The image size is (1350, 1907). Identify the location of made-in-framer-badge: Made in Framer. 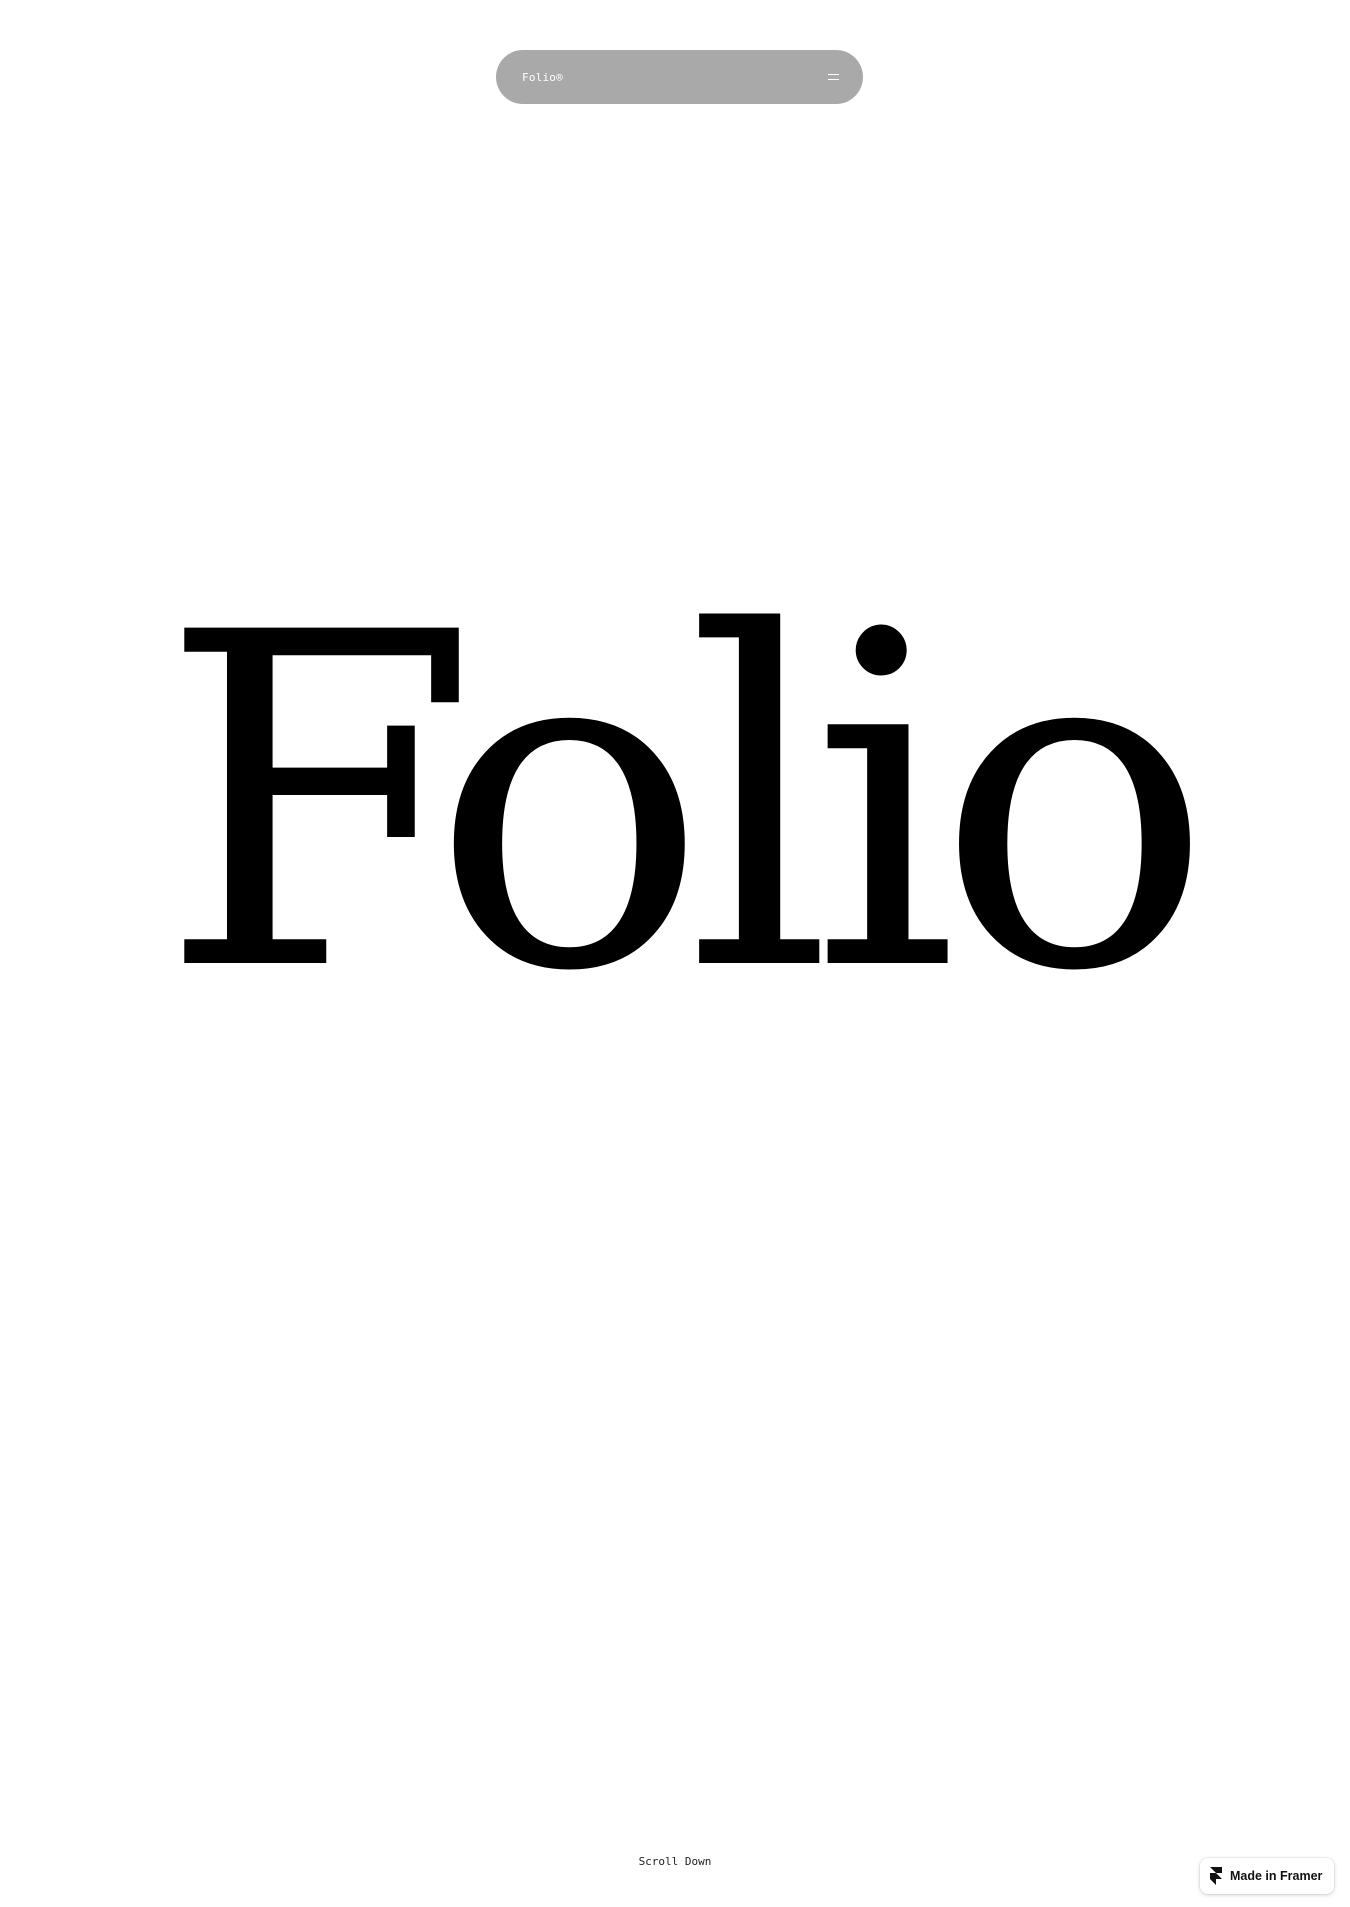
(1267, 1876).